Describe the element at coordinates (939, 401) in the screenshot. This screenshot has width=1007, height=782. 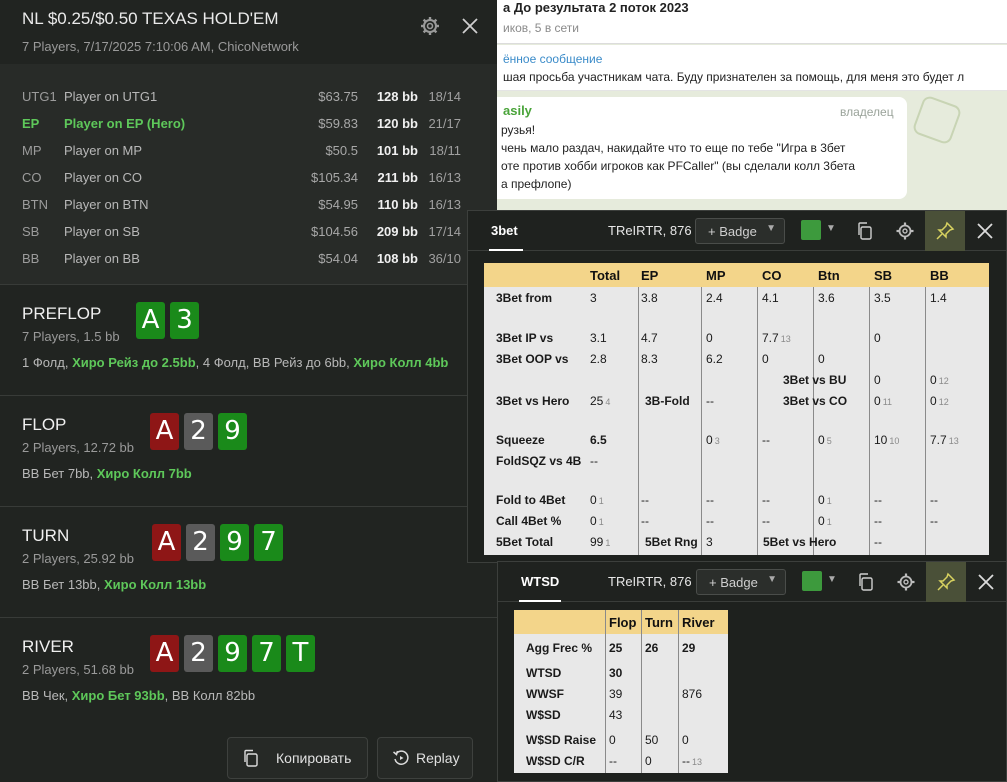
I see `stat-value: 0 12` at that location.